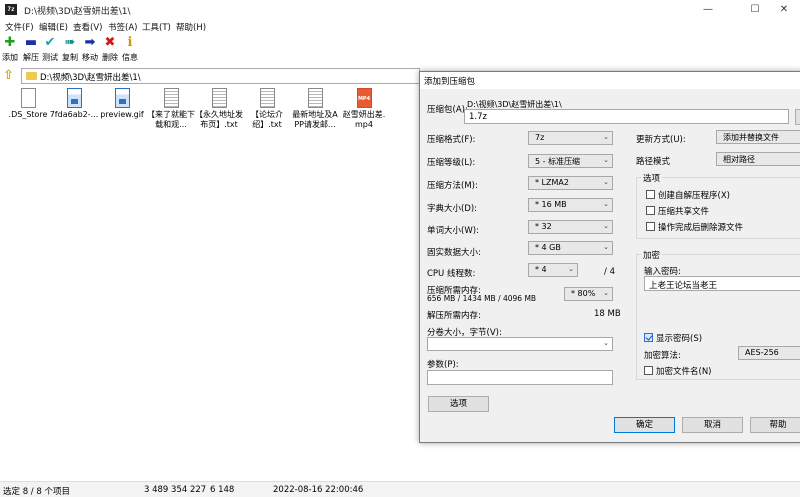 The height and width of the screenshot is (497, 800). Describe the element at coordinates (70, 50) in the screenshot. I see `copy-button: ➠ 复制` at that location.